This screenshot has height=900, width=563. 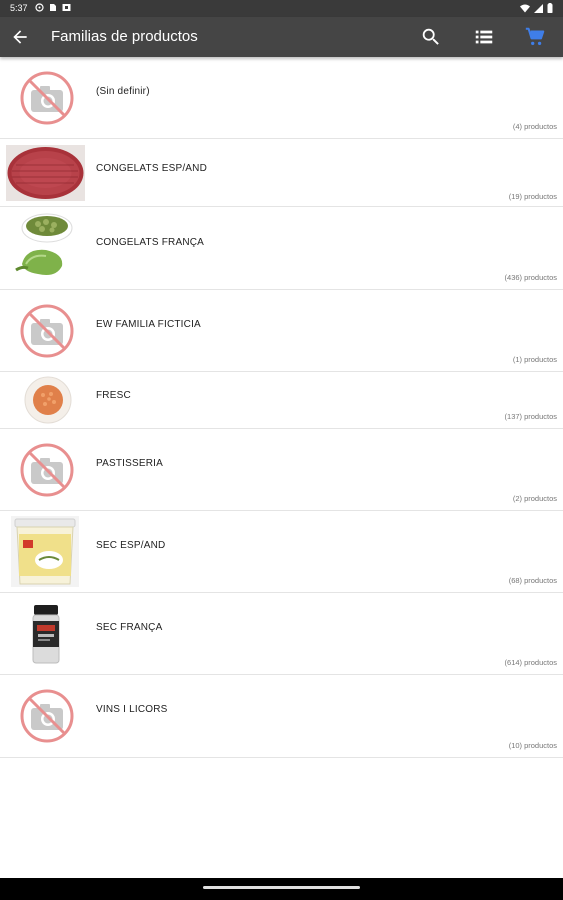 I want to click on product-count: (1) productos, so click(x=534, y=359).